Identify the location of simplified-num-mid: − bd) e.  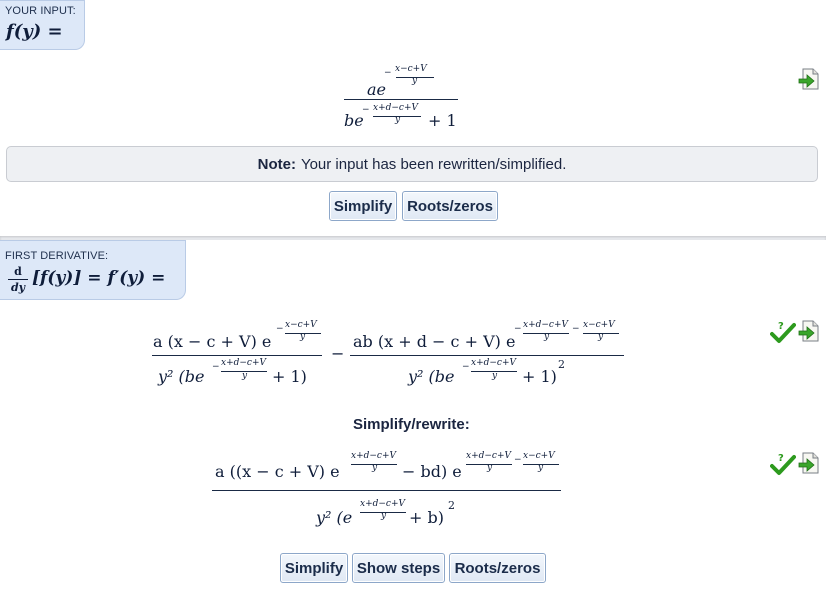
(432, 471).